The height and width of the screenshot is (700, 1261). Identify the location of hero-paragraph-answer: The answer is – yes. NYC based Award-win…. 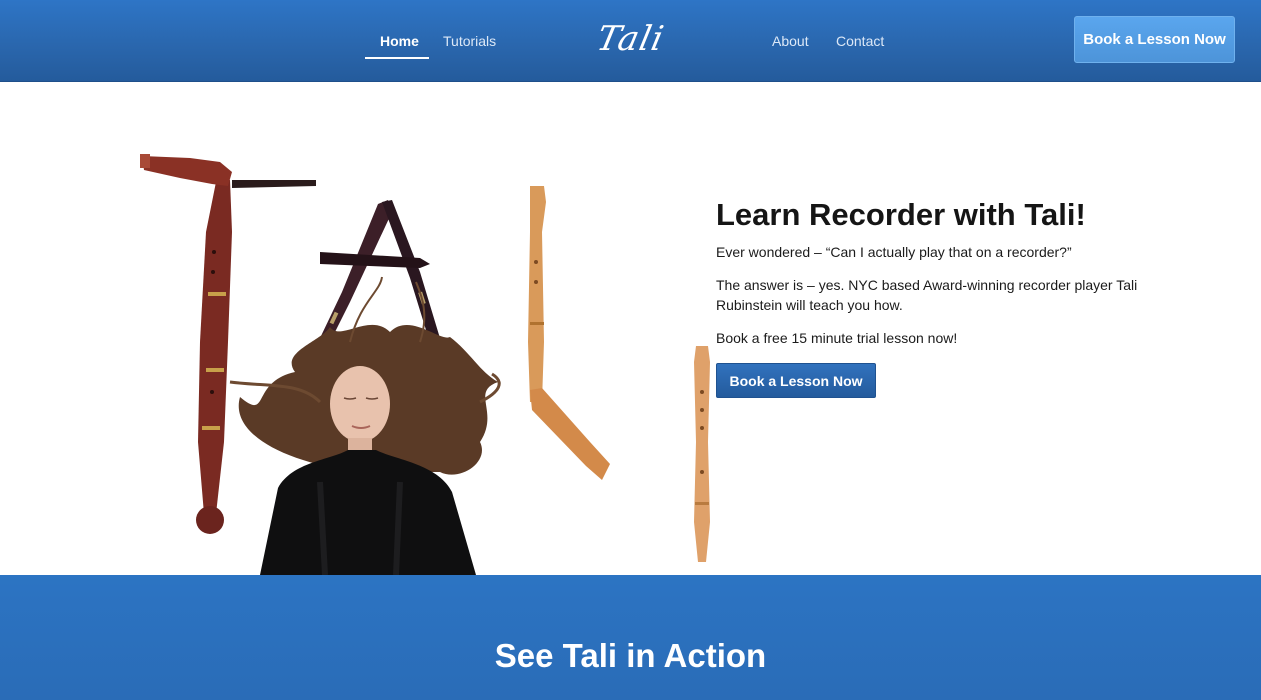
(927, 295).